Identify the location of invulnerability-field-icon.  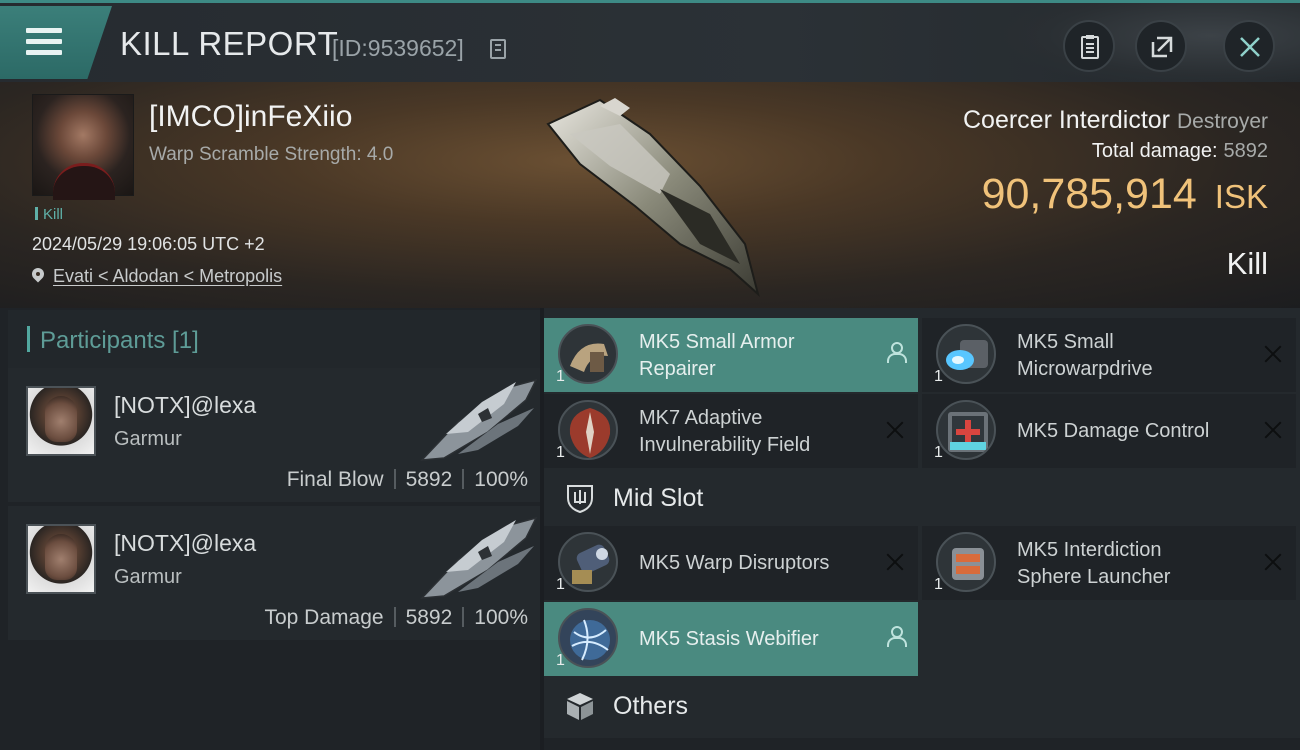
(588, 430).